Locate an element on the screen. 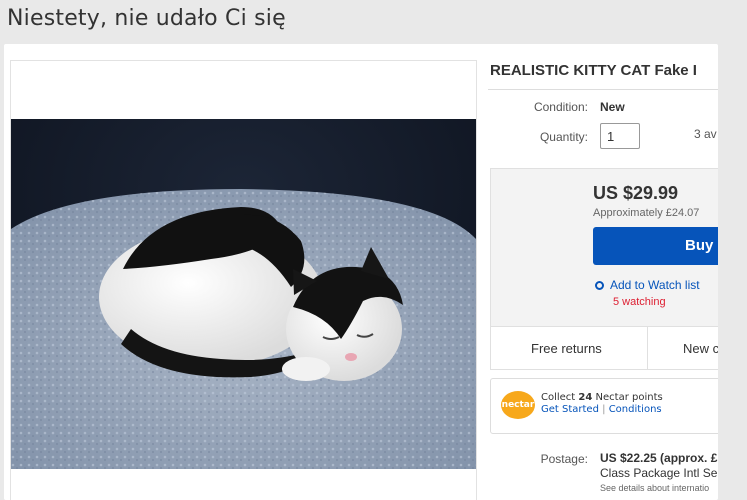 This screenshot has width=747, height=500. collect-prefix: Collect is located at coordinates (558, 397).